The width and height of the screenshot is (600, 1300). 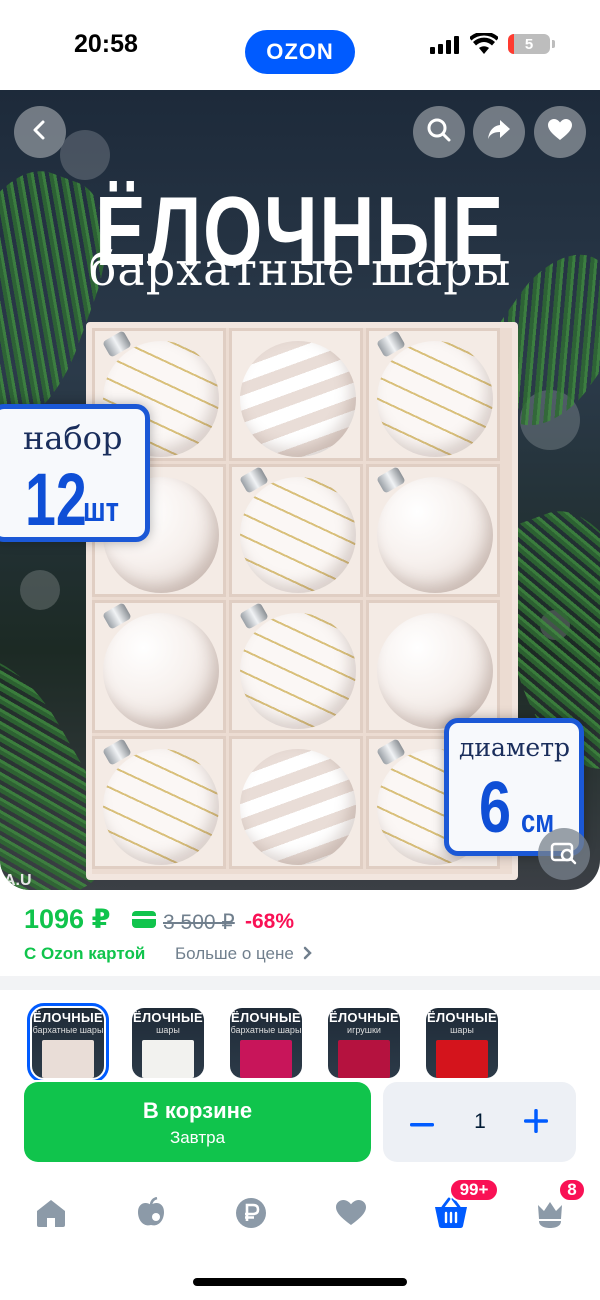 What do you see at coordinates (144, 919) in the screenshot?
I see `ozon-card-icon` at bounding box center [144, 919].